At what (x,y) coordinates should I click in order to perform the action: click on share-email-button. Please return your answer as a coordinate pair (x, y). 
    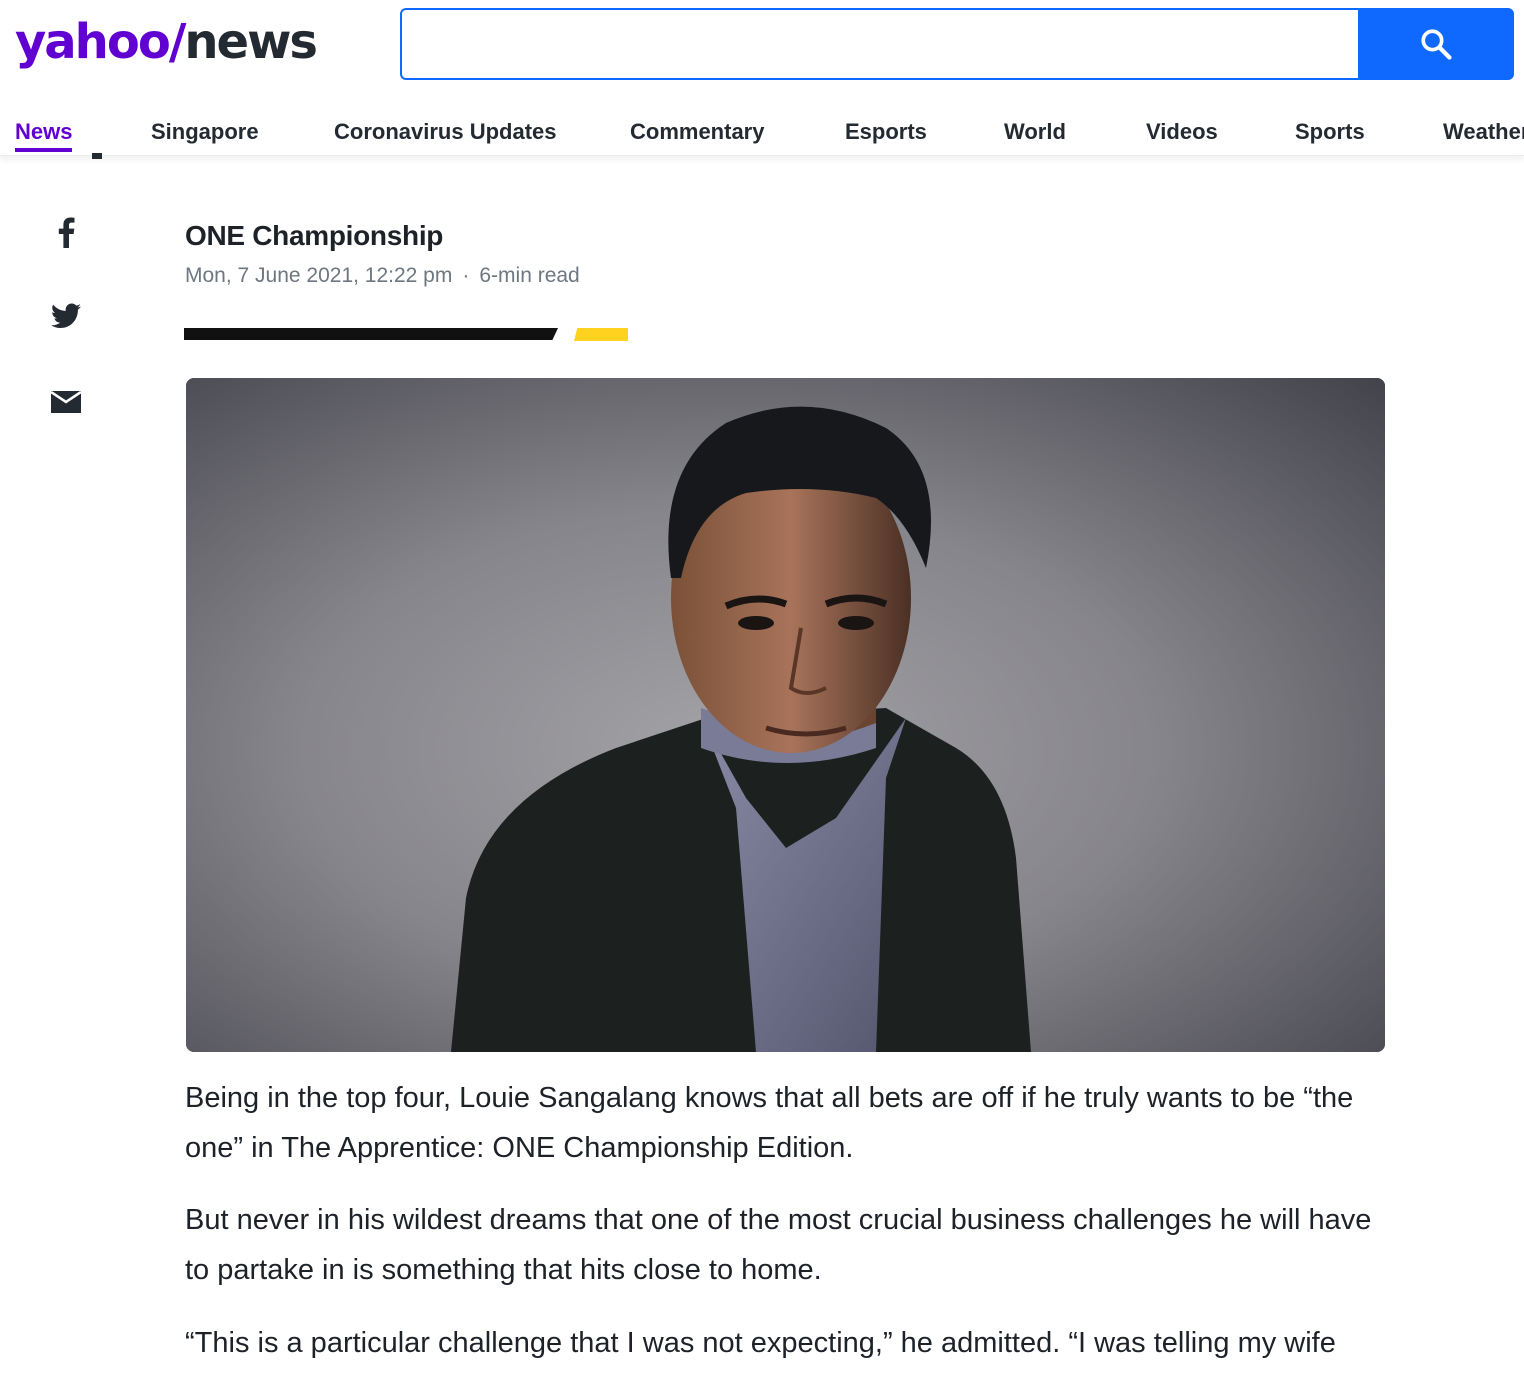
    Looking at the image, I should click on (66, 402).